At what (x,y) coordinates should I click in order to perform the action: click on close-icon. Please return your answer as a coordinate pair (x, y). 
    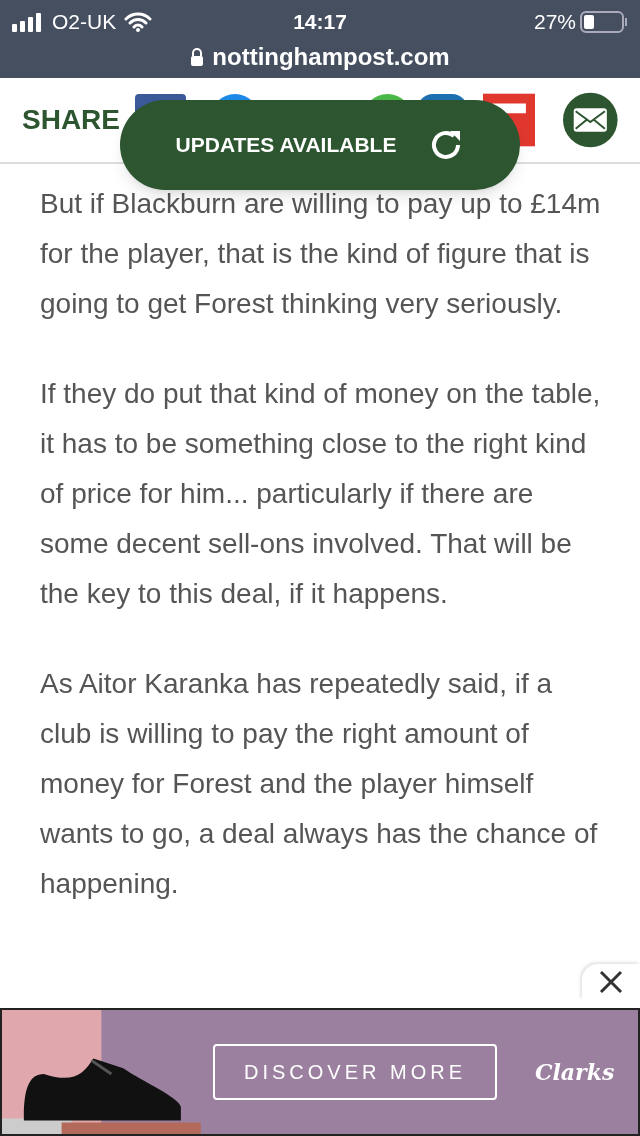
    Looking at the image, I should click on (611, 982).